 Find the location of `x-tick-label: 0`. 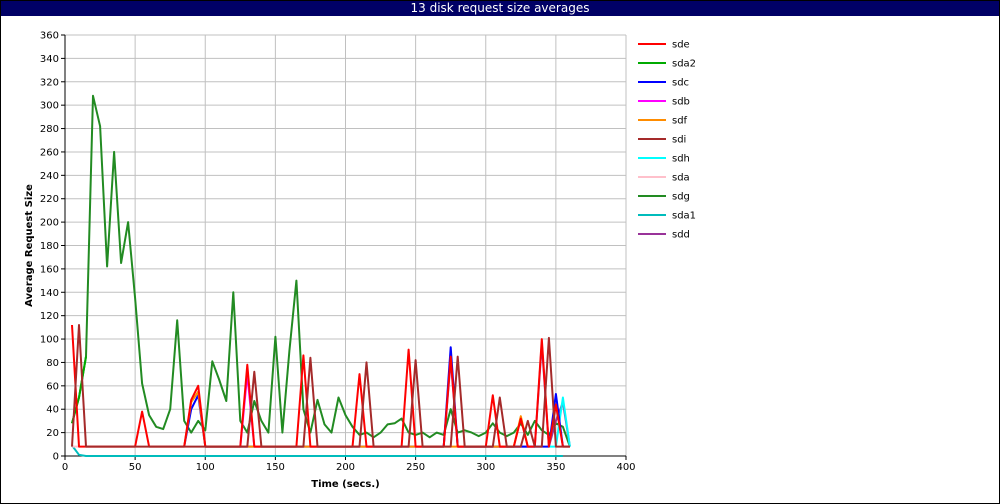

x-tick-label: 0 is located at coordinates (65, 467).